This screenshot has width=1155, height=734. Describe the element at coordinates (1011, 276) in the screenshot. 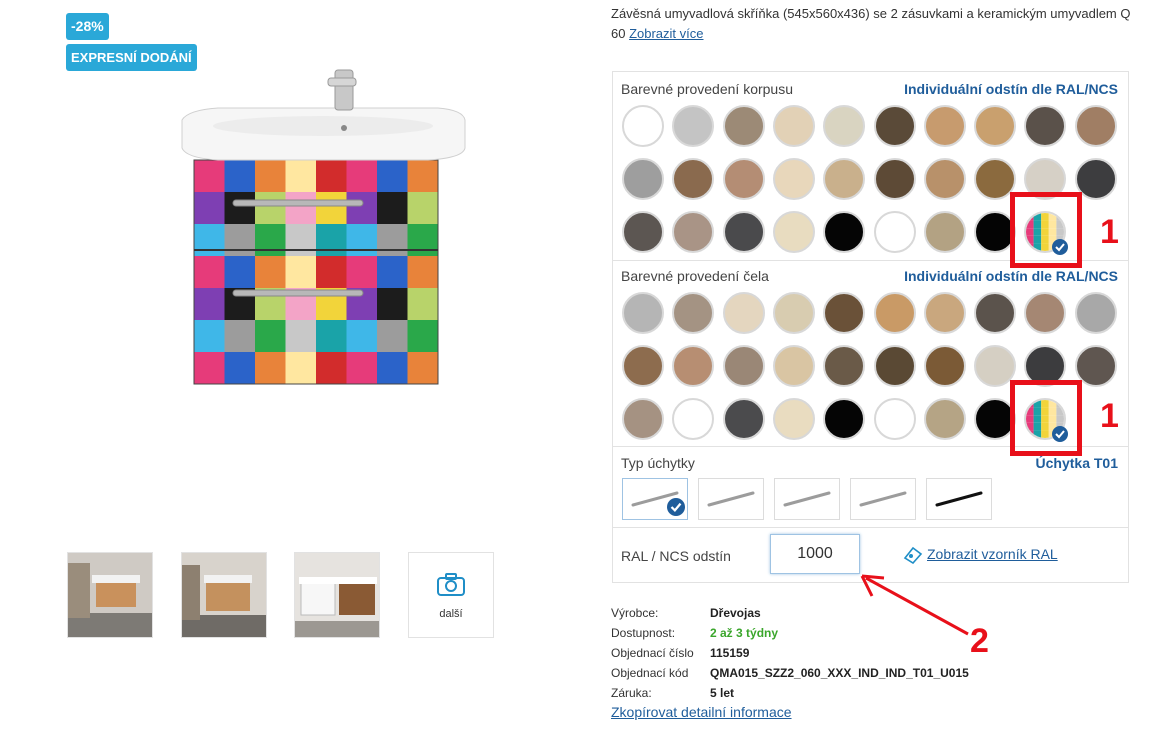

I see `front-custom-color-link: Individuální odstín dle RAL/NCS` at that location.